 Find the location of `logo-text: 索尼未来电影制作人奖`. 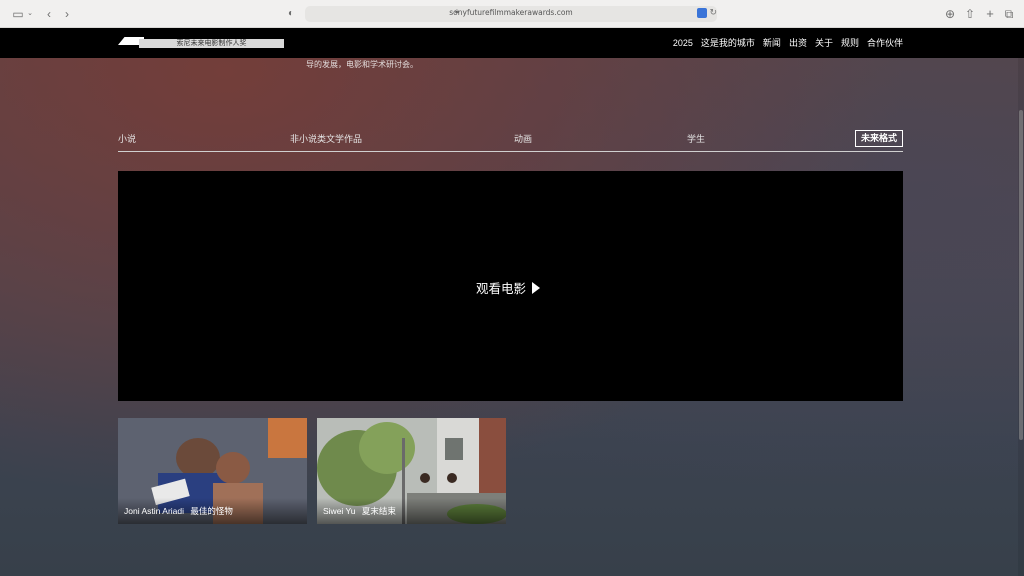

logo-text: 索尼未来电影制作人奖 is located at coordinates (211, 43).